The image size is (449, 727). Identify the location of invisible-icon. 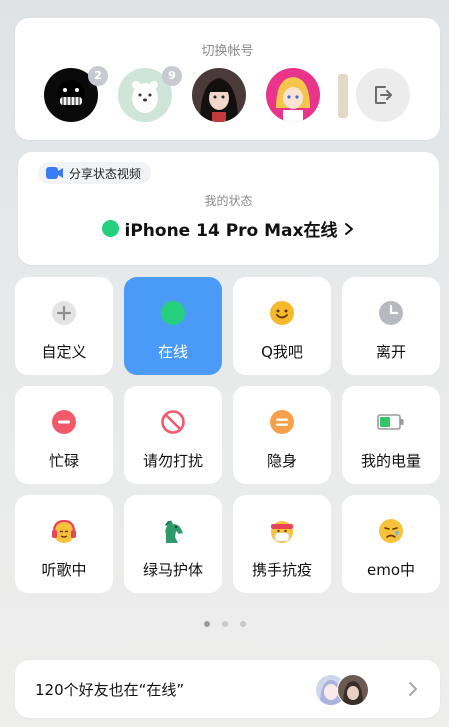
(282, 422).